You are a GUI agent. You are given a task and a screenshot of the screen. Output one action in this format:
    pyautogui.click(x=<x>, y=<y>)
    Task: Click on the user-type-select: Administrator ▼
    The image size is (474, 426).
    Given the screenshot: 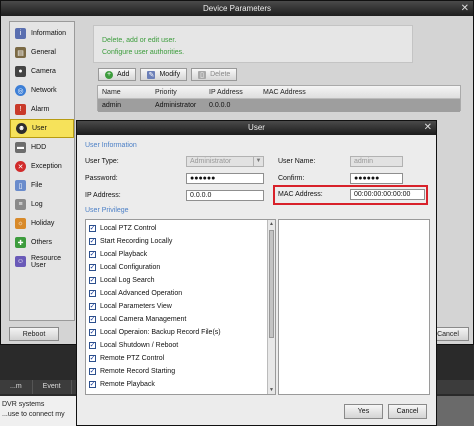 What is the action you would take?
    pyautogui.click(x=225, y=161)
    